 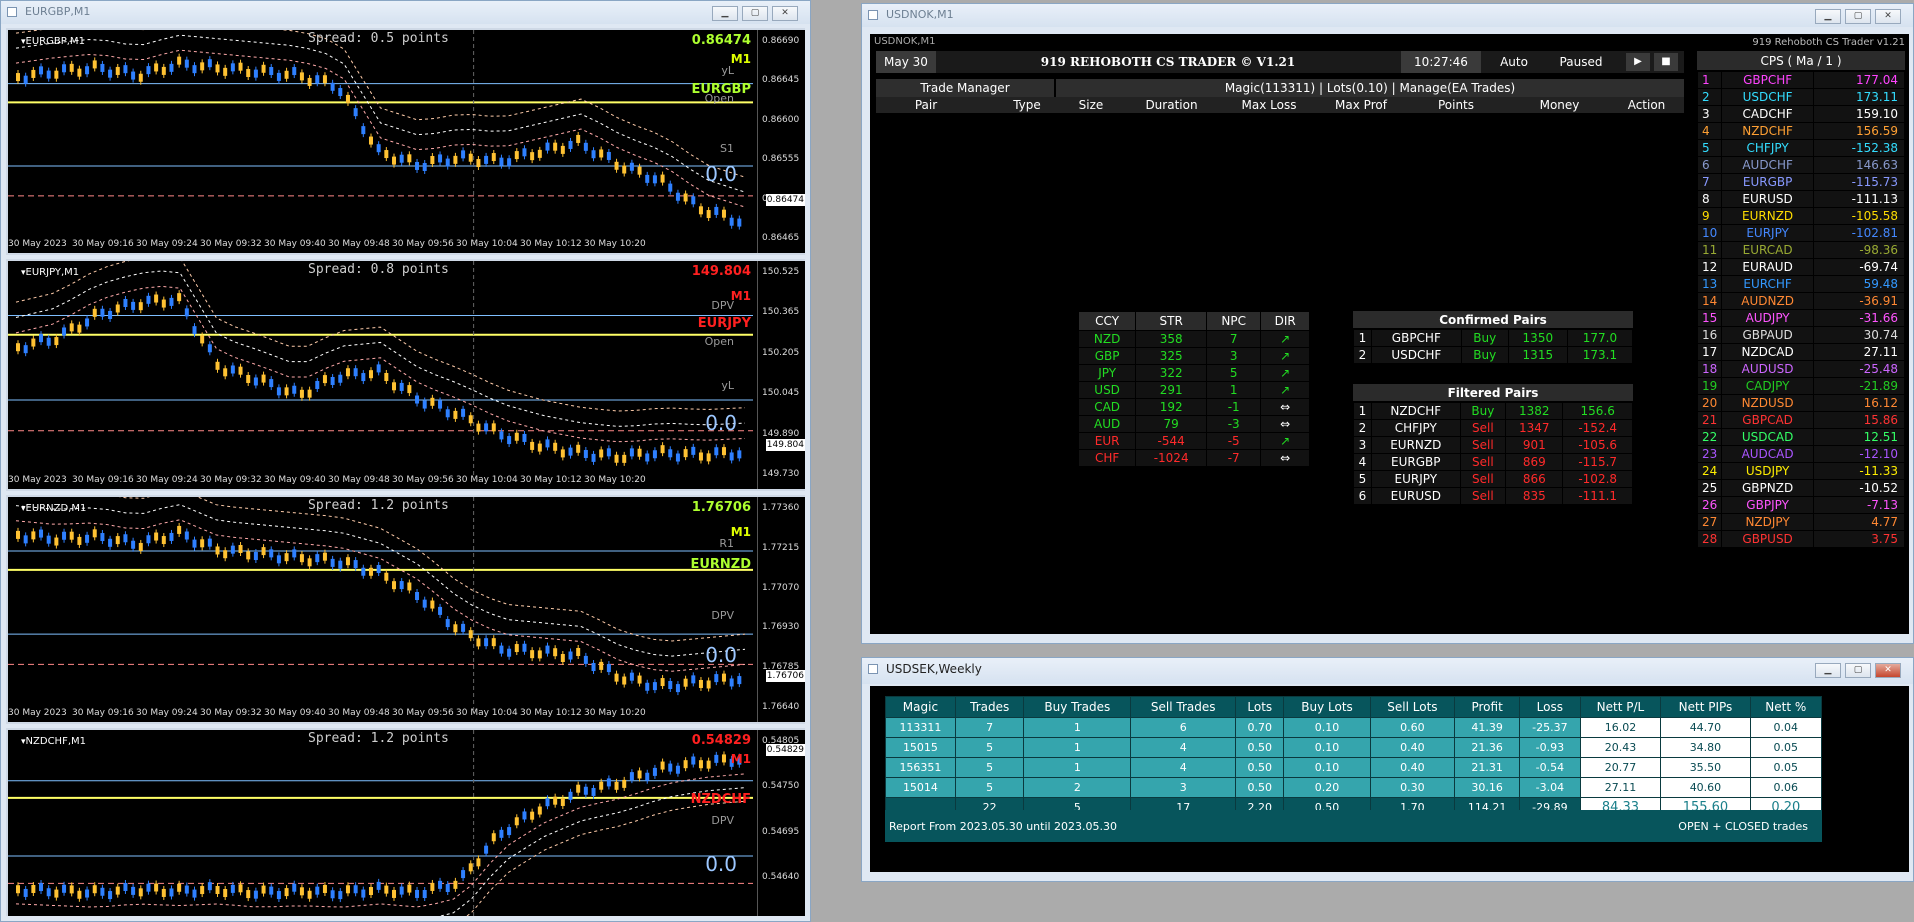 I want to click on window-titlebar: USDNOK,M1 ▁ ▢ ✕, so click(x=1387, y=15).